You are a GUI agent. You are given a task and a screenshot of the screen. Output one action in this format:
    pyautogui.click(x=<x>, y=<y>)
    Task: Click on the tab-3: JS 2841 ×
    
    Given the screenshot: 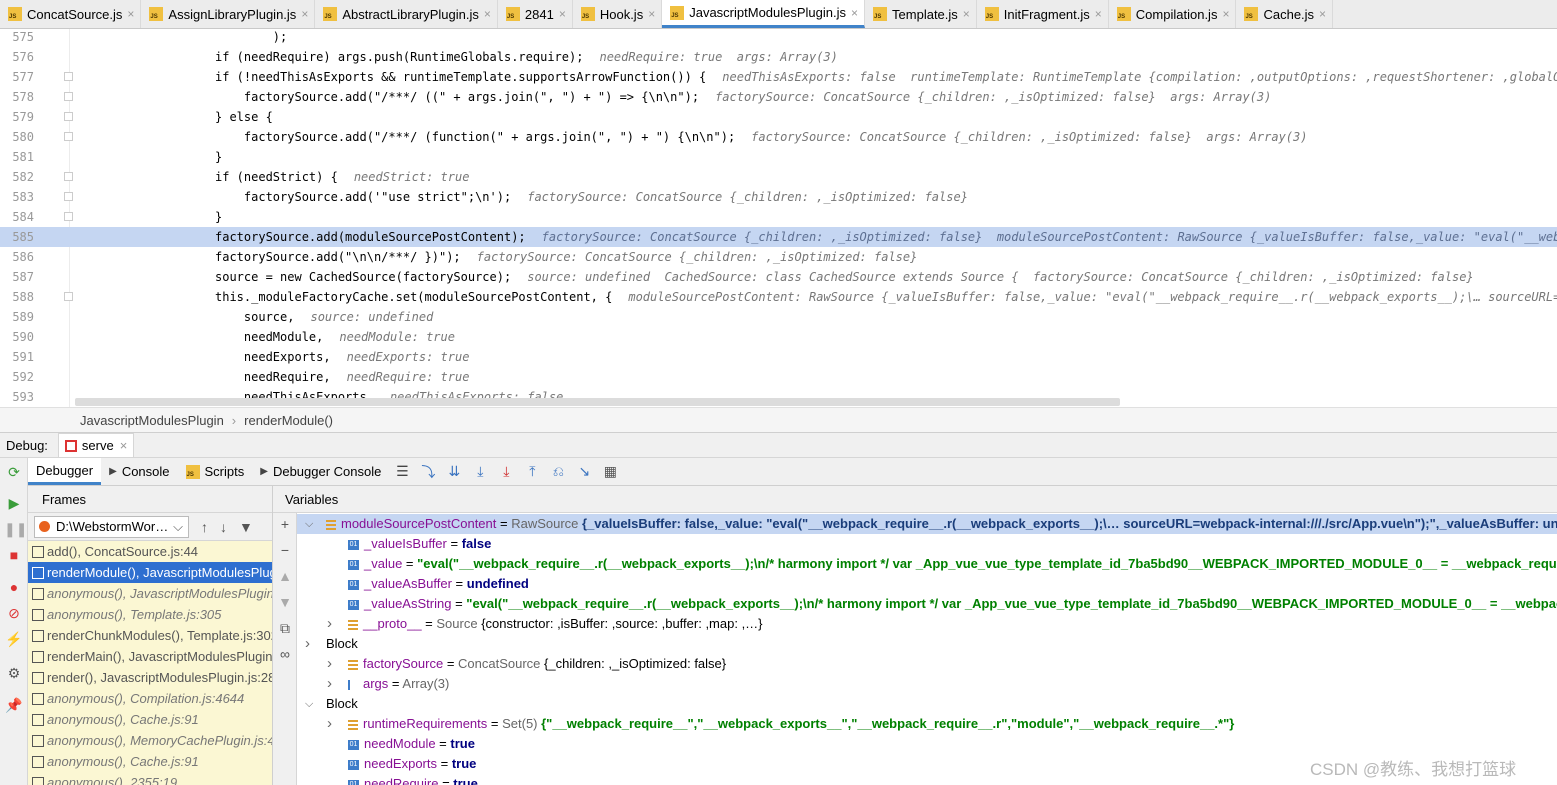 What is the action you would take?
    pyautogui.click(x=535, y=14)
    